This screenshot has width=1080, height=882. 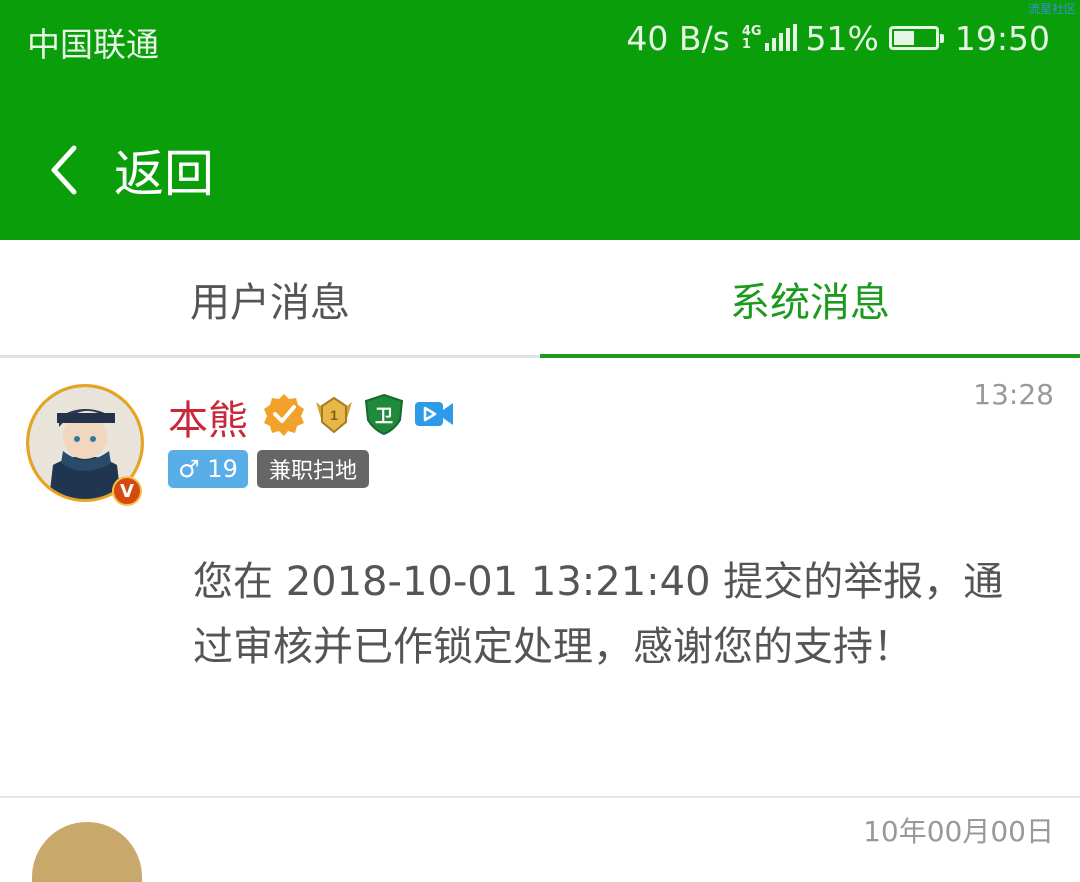 What do you see at coordinates (434, 414) in the screenshot?
I see `video-badge-icon` at bounding box center [434, 414].